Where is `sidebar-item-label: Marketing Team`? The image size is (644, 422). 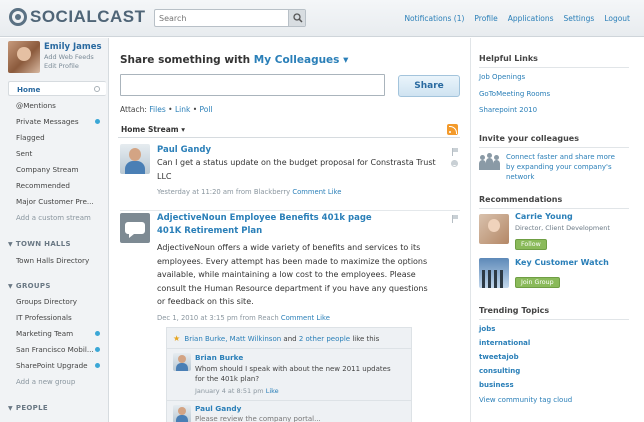
sidebar-item-label: Marketing Team is located at coordinates (45, 333).